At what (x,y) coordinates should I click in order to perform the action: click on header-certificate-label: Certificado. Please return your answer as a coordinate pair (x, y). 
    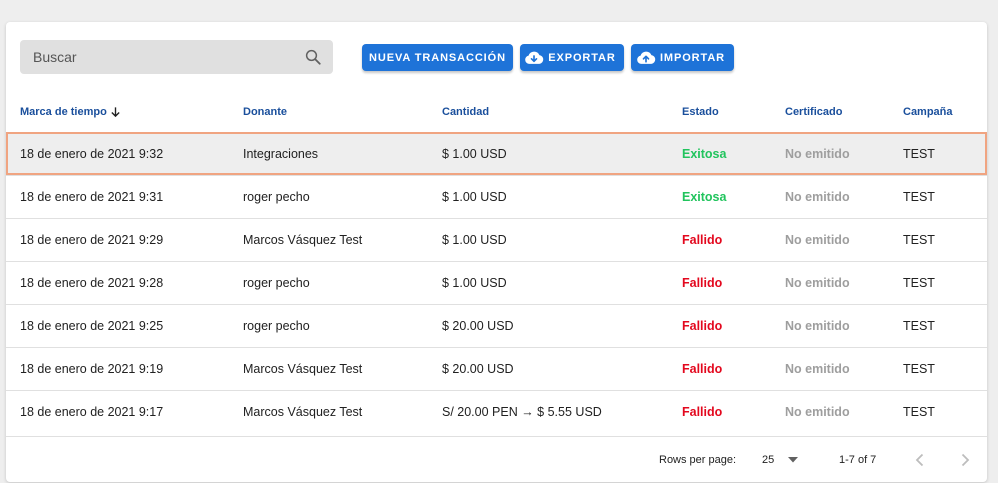
    Looking at the image, I should click on (814, 112).